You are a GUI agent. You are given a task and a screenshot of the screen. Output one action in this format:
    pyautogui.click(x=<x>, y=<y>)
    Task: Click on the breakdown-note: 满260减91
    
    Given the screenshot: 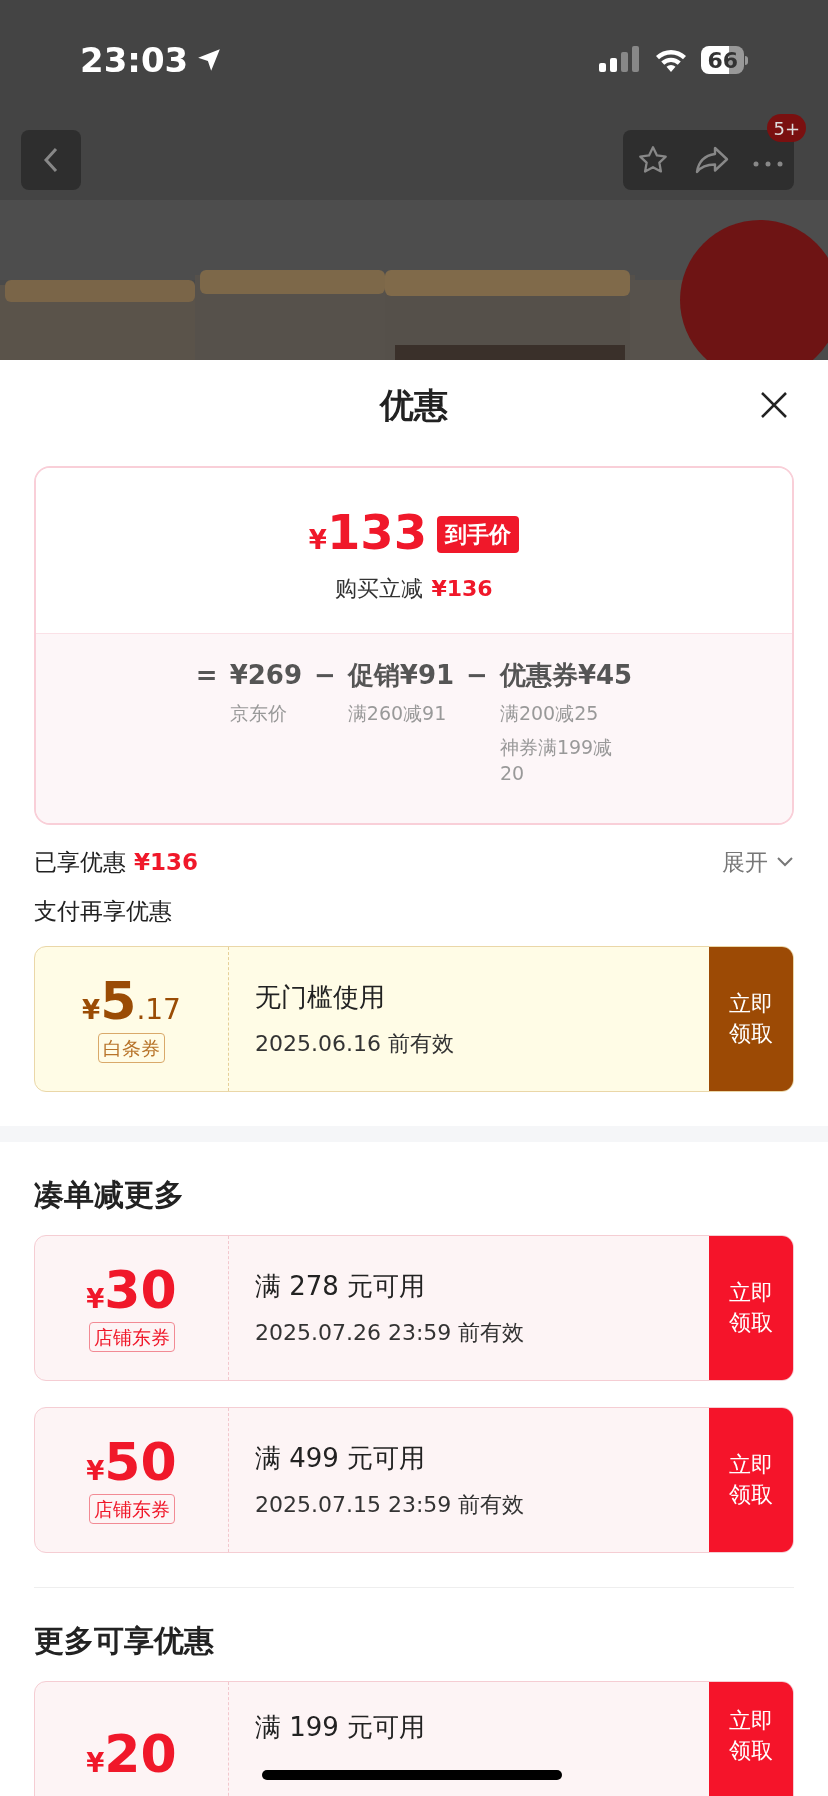 What is the action you would take?
    pyautogui.click(x=397, y=713)
    